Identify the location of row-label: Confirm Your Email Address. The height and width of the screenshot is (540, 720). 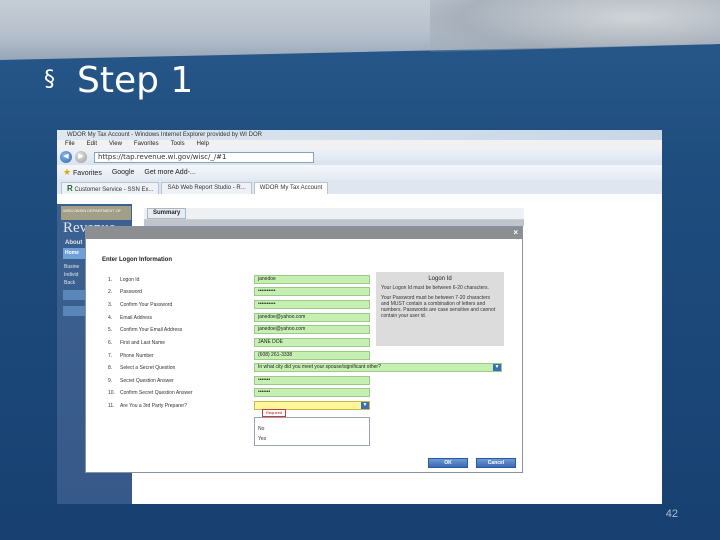
(151, 330).